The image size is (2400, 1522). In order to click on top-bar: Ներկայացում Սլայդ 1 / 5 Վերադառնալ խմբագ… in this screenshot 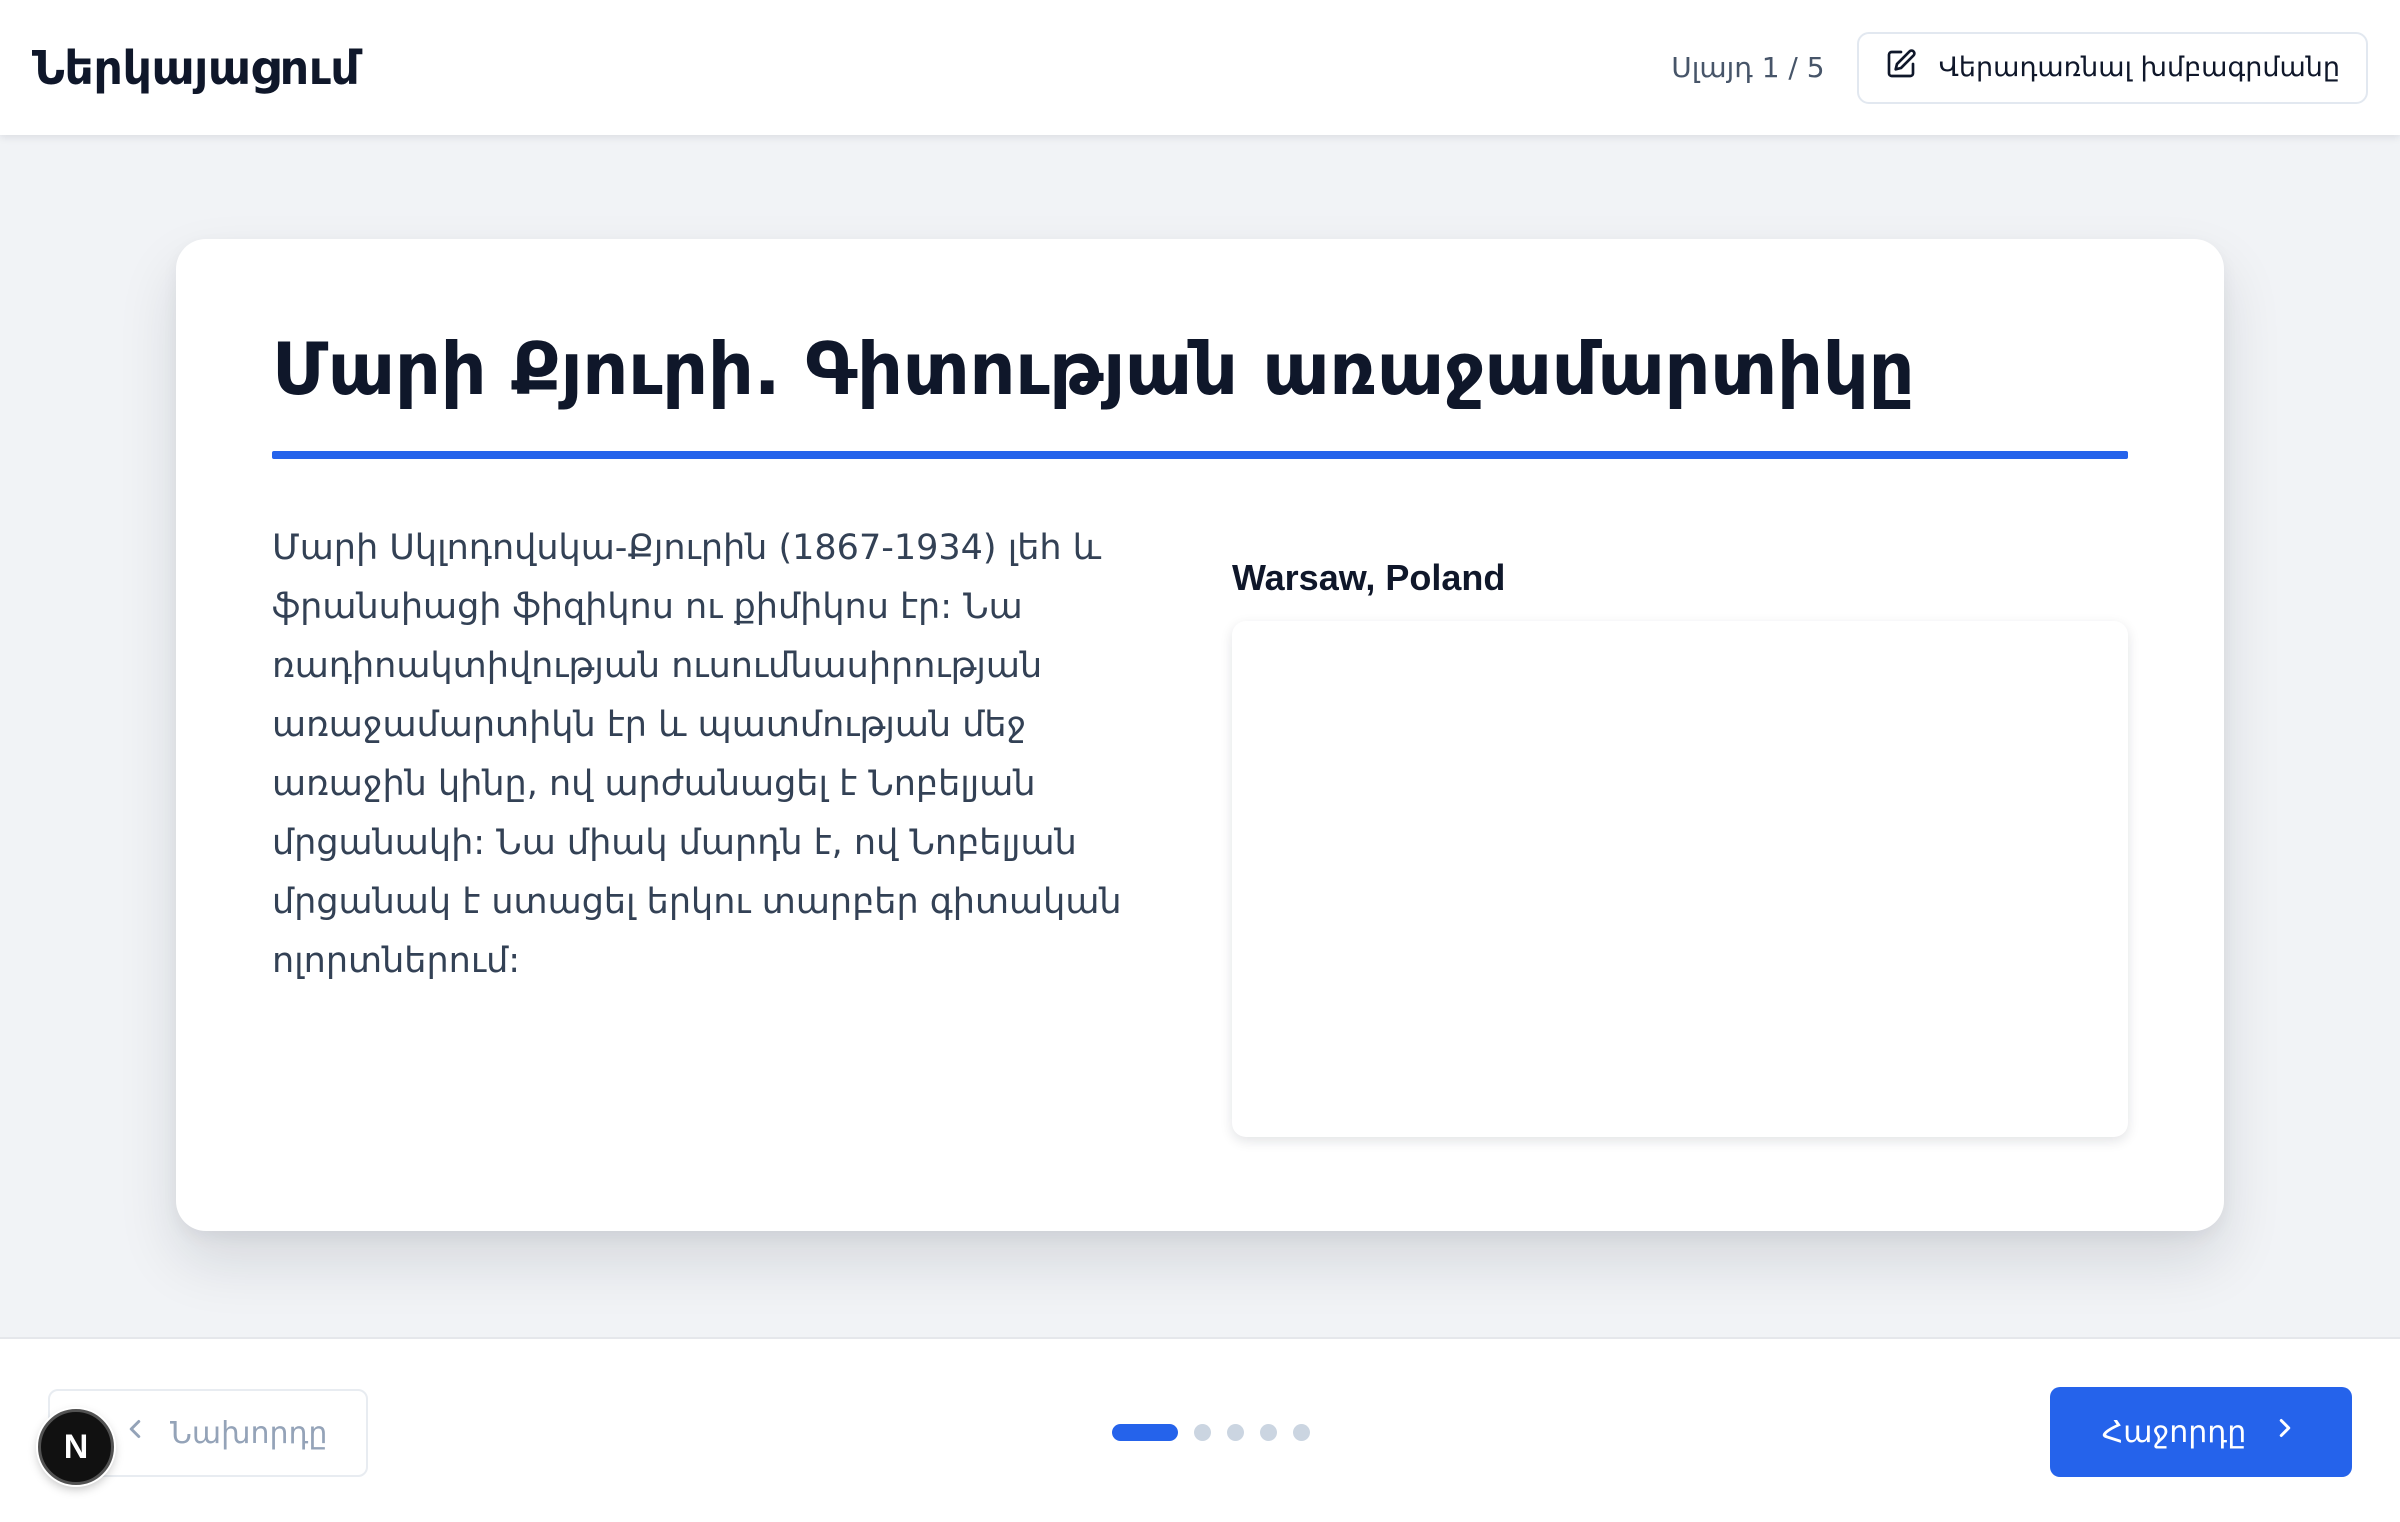, I will do `click(1200, 67)`.